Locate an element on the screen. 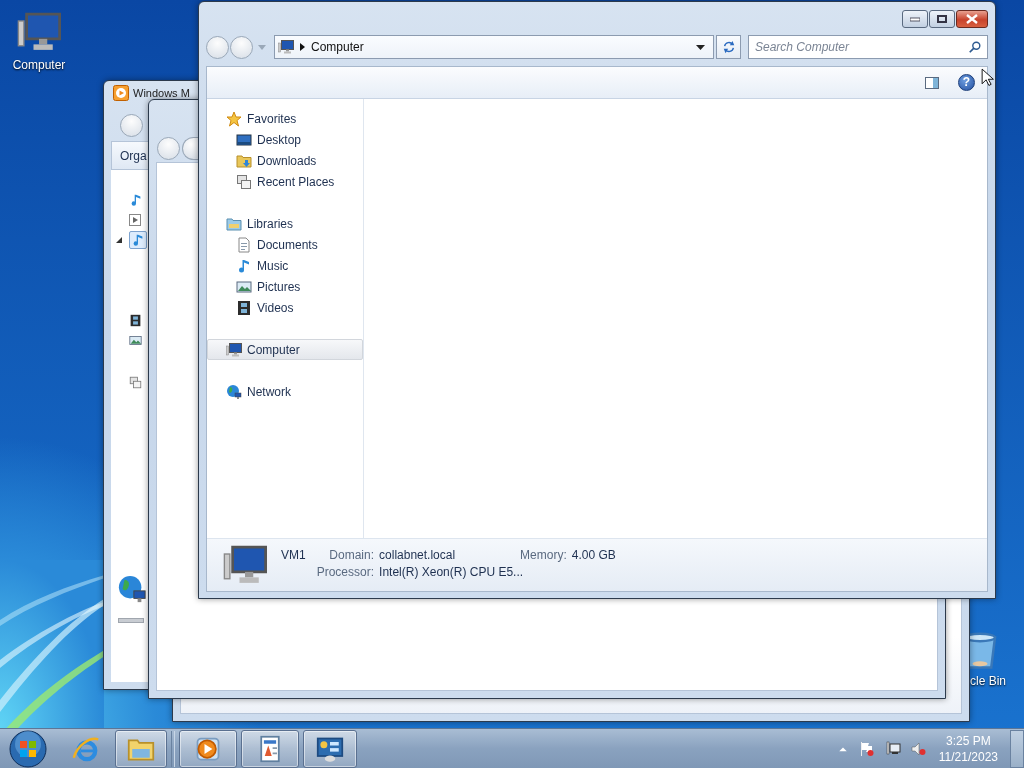 This screenshot has height=768, width=1024. restore-icon is located at coordinates (942, 19).